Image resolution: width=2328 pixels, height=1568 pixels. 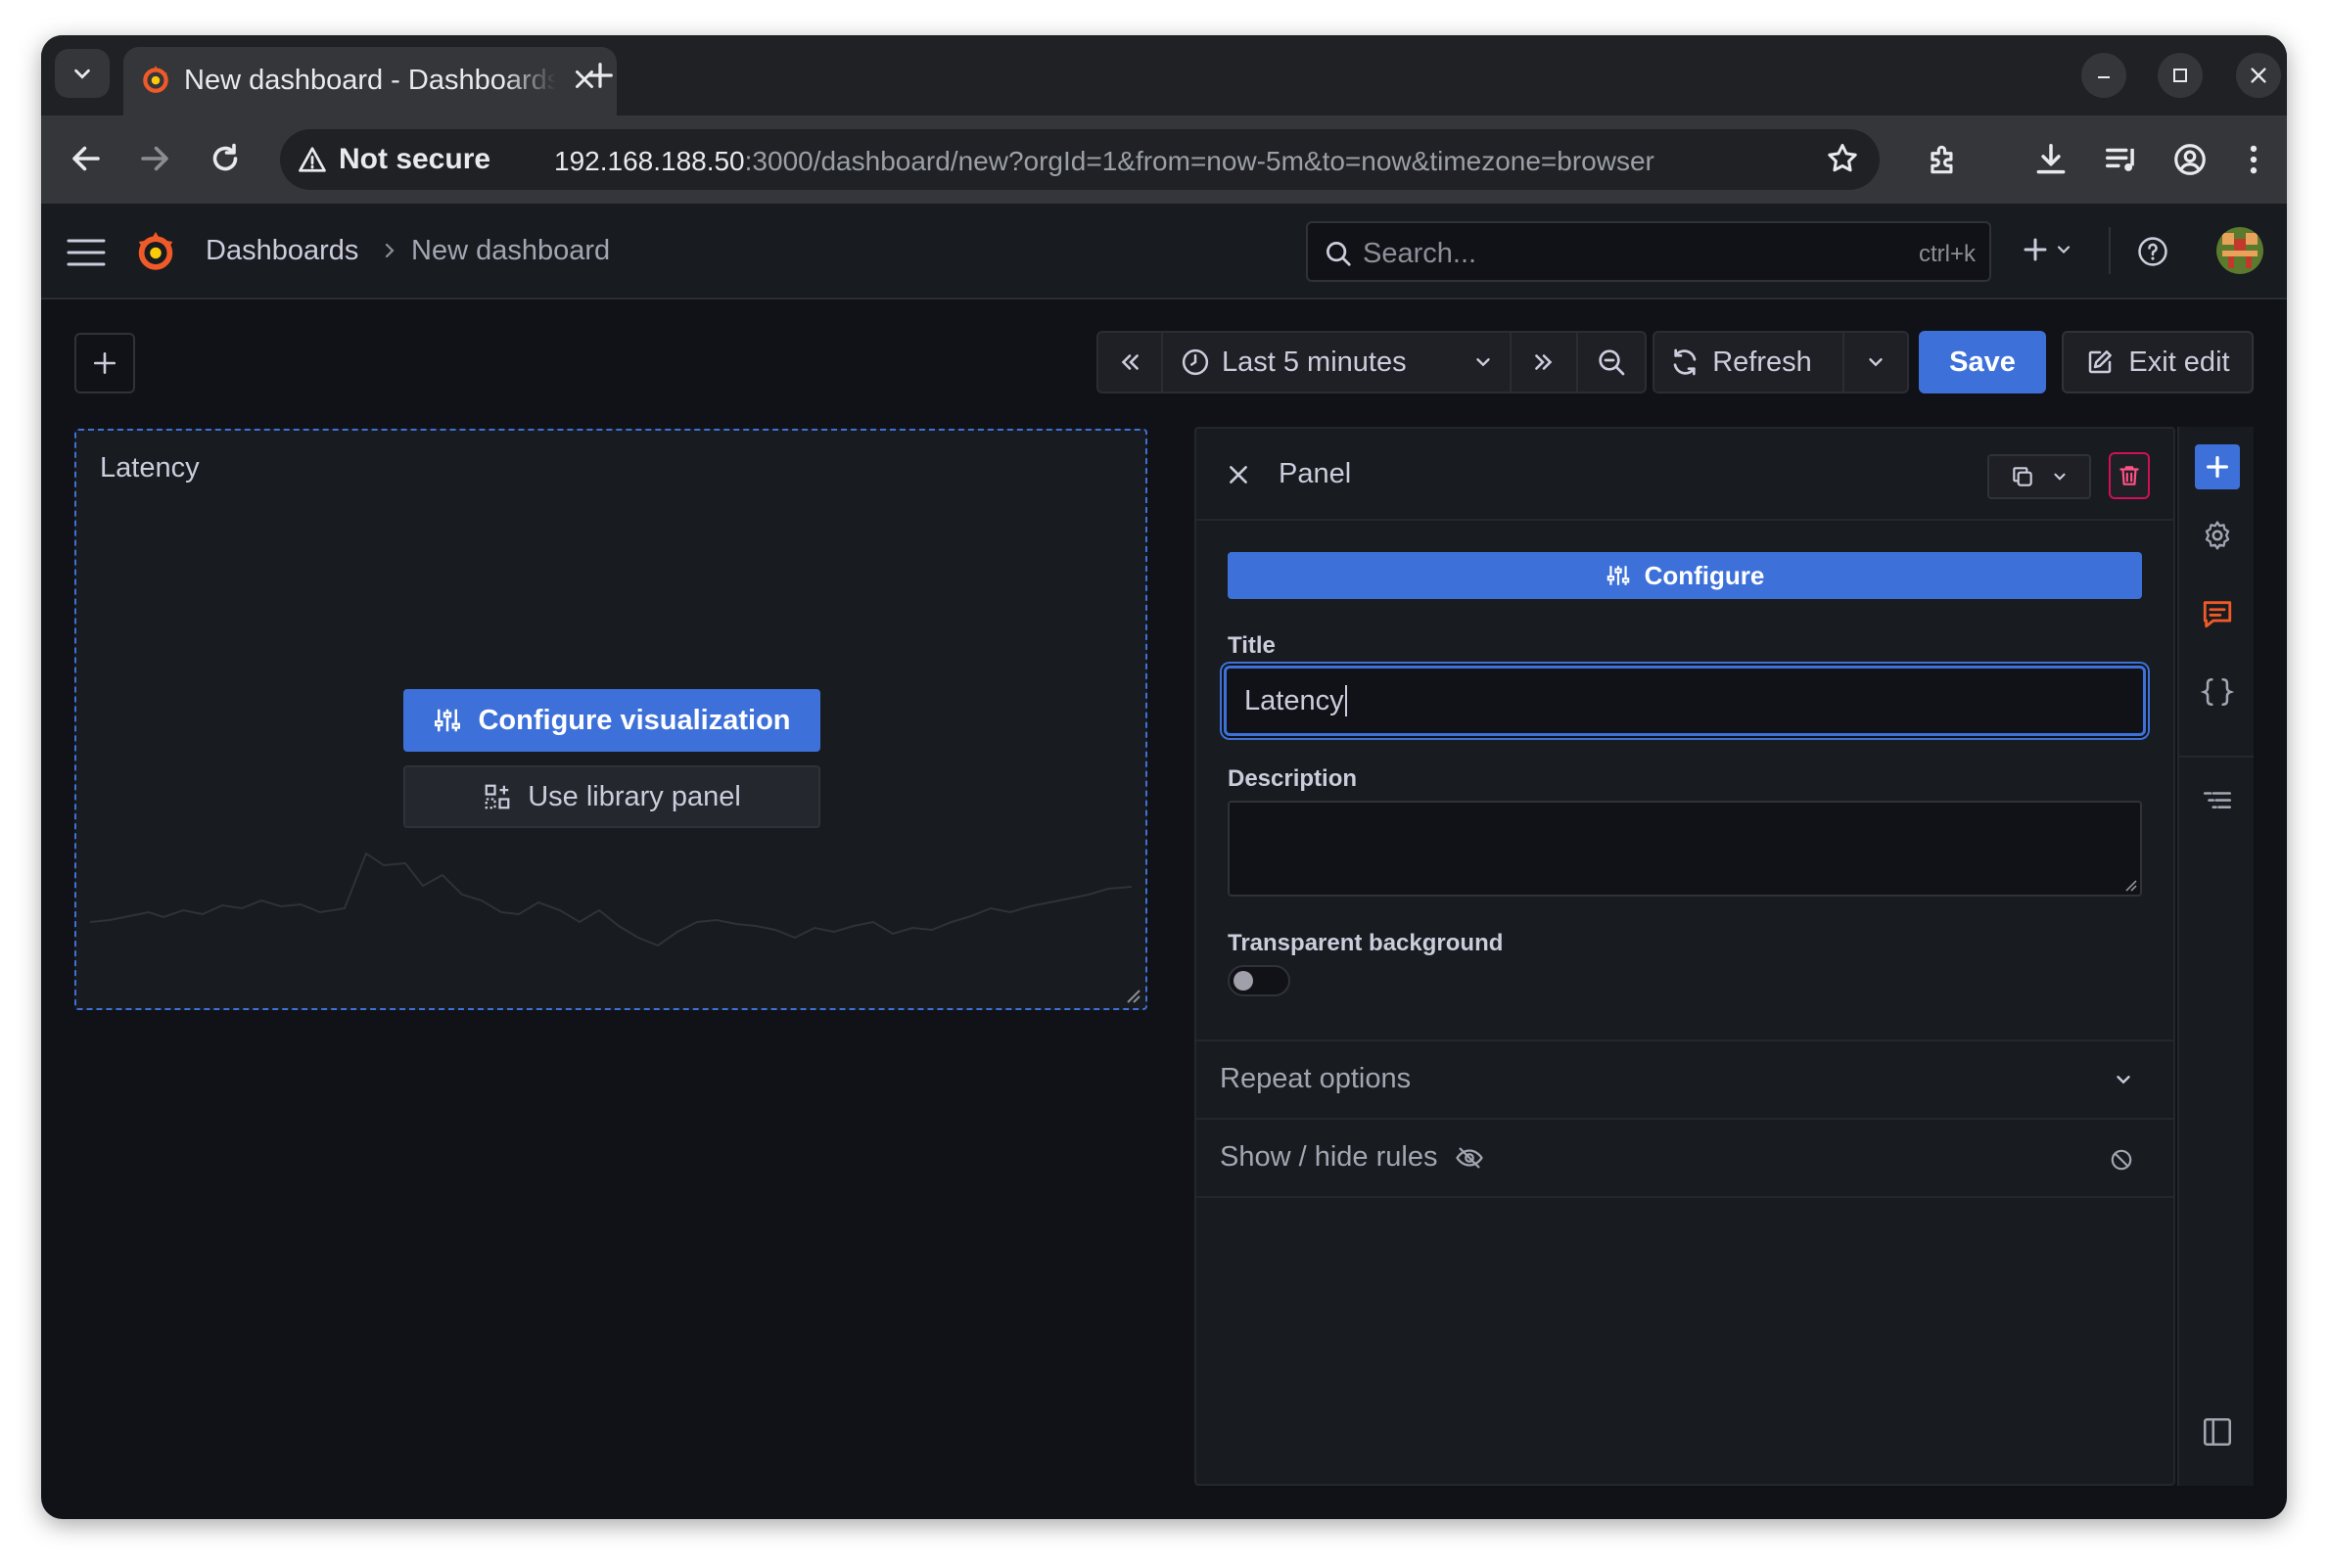 What do you see at coordinates (1749, 362) in the screenshot?
I see `refresh-button: Refresh` at bounding box center [1749, 362].